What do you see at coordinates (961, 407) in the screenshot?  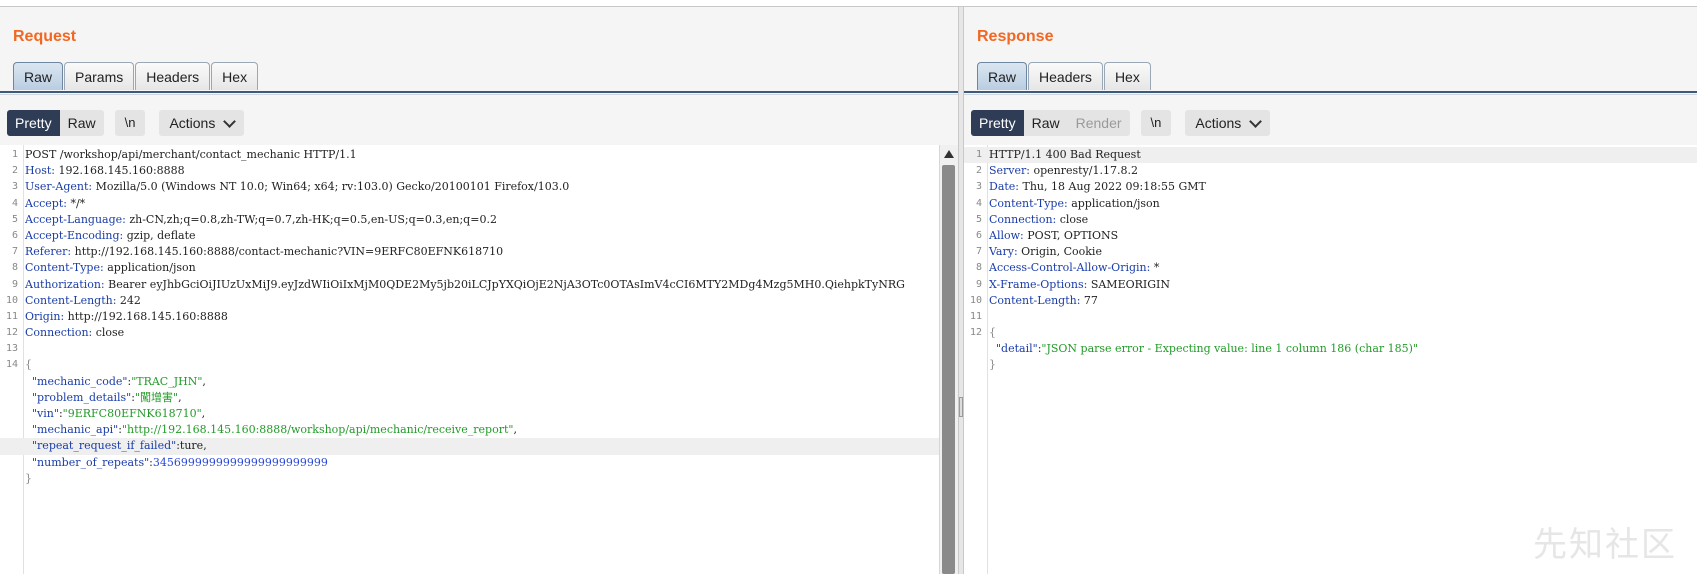 I see `splitter-grip-icon` at bounding box center [961, 407].